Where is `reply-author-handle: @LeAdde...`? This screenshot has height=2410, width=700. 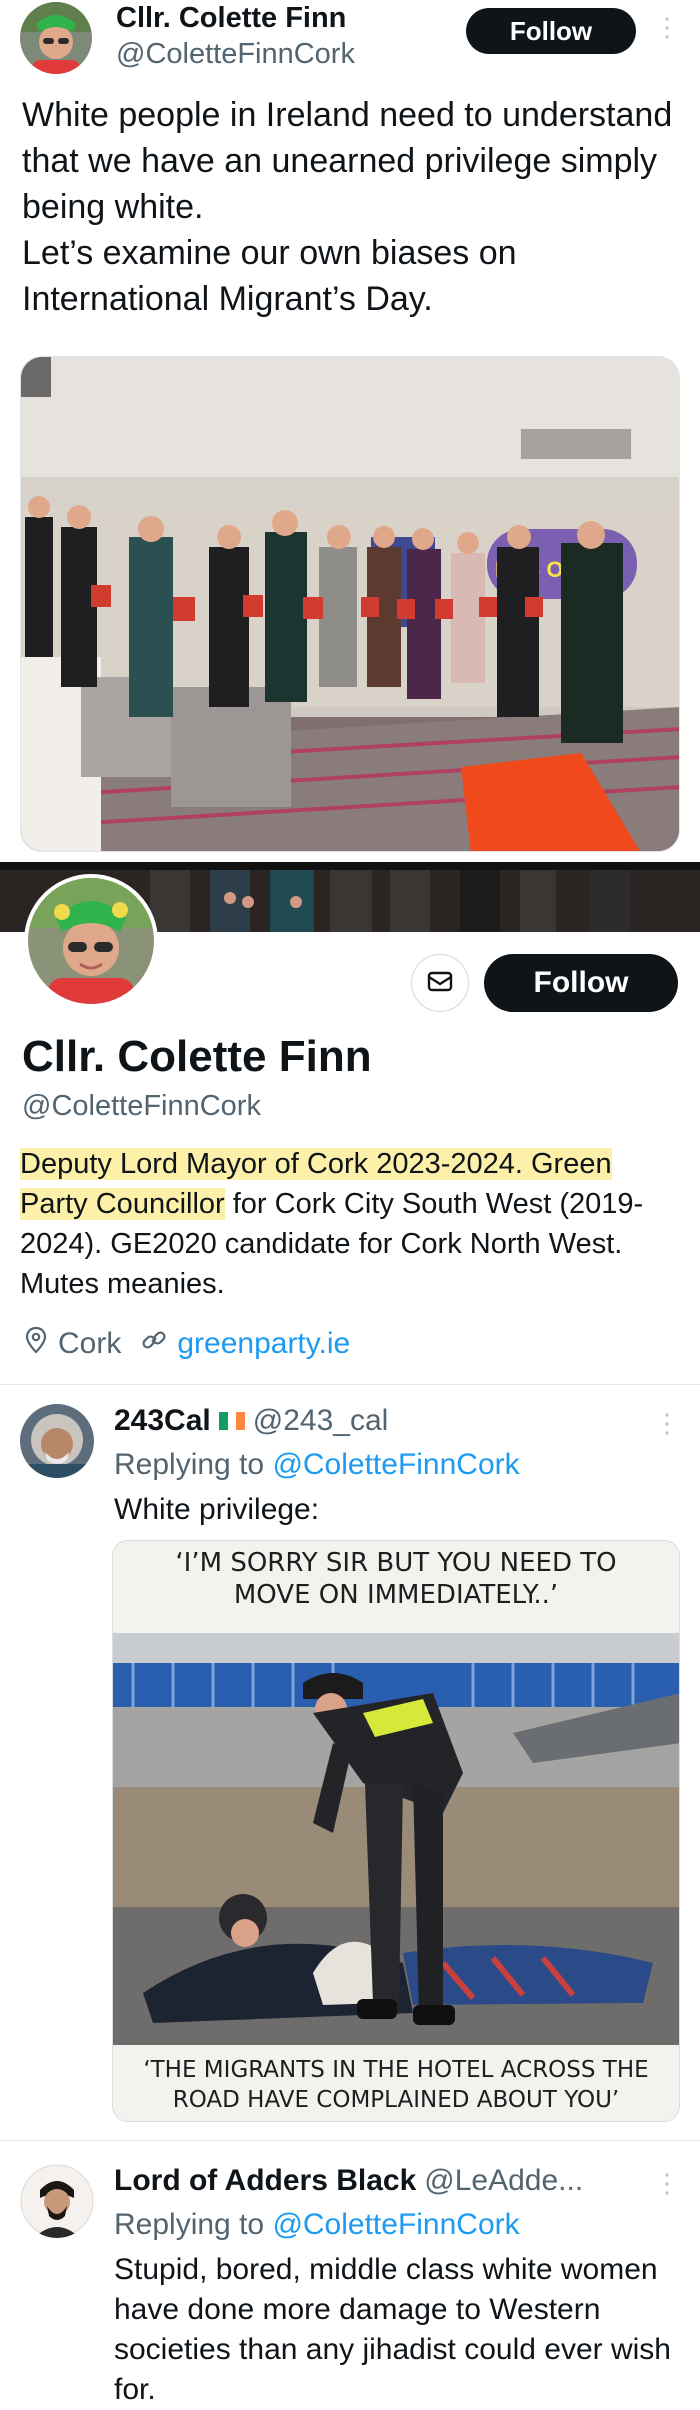
reply-author-handle: @LeAdde... is located at coordinates (503, 2181).